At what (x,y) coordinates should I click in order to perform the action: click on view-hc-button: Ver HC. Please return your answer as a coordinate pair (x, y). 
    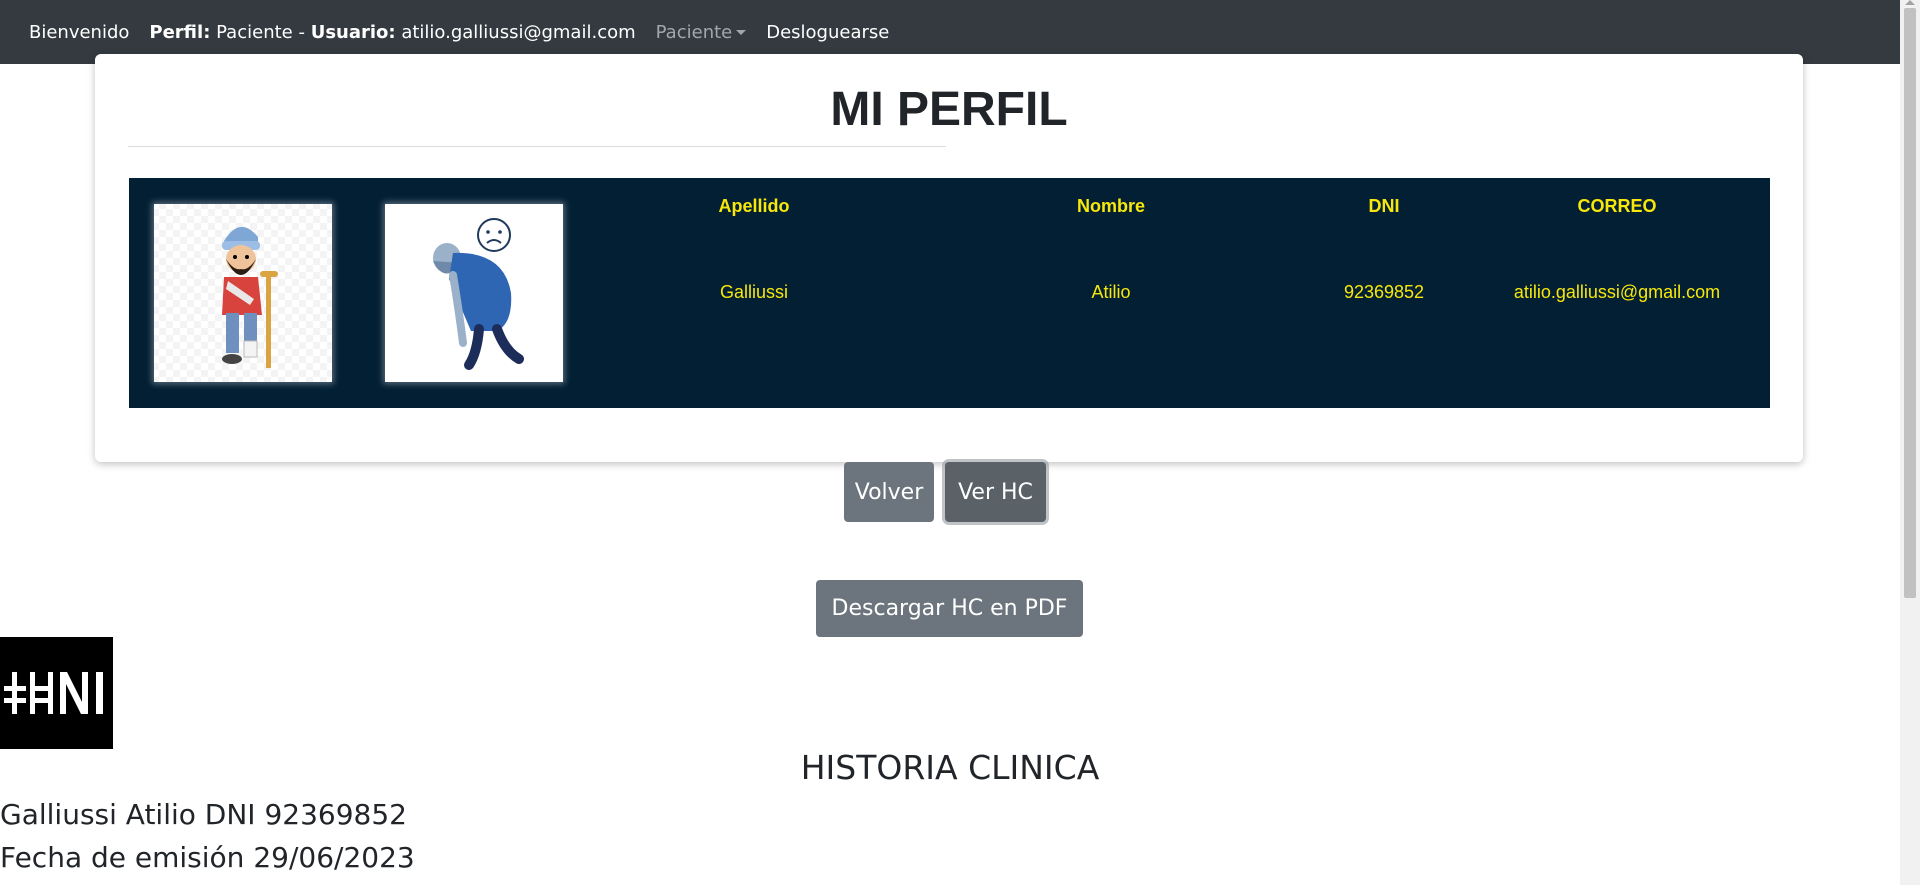
    Looking at the image, I should click on (995, 492).